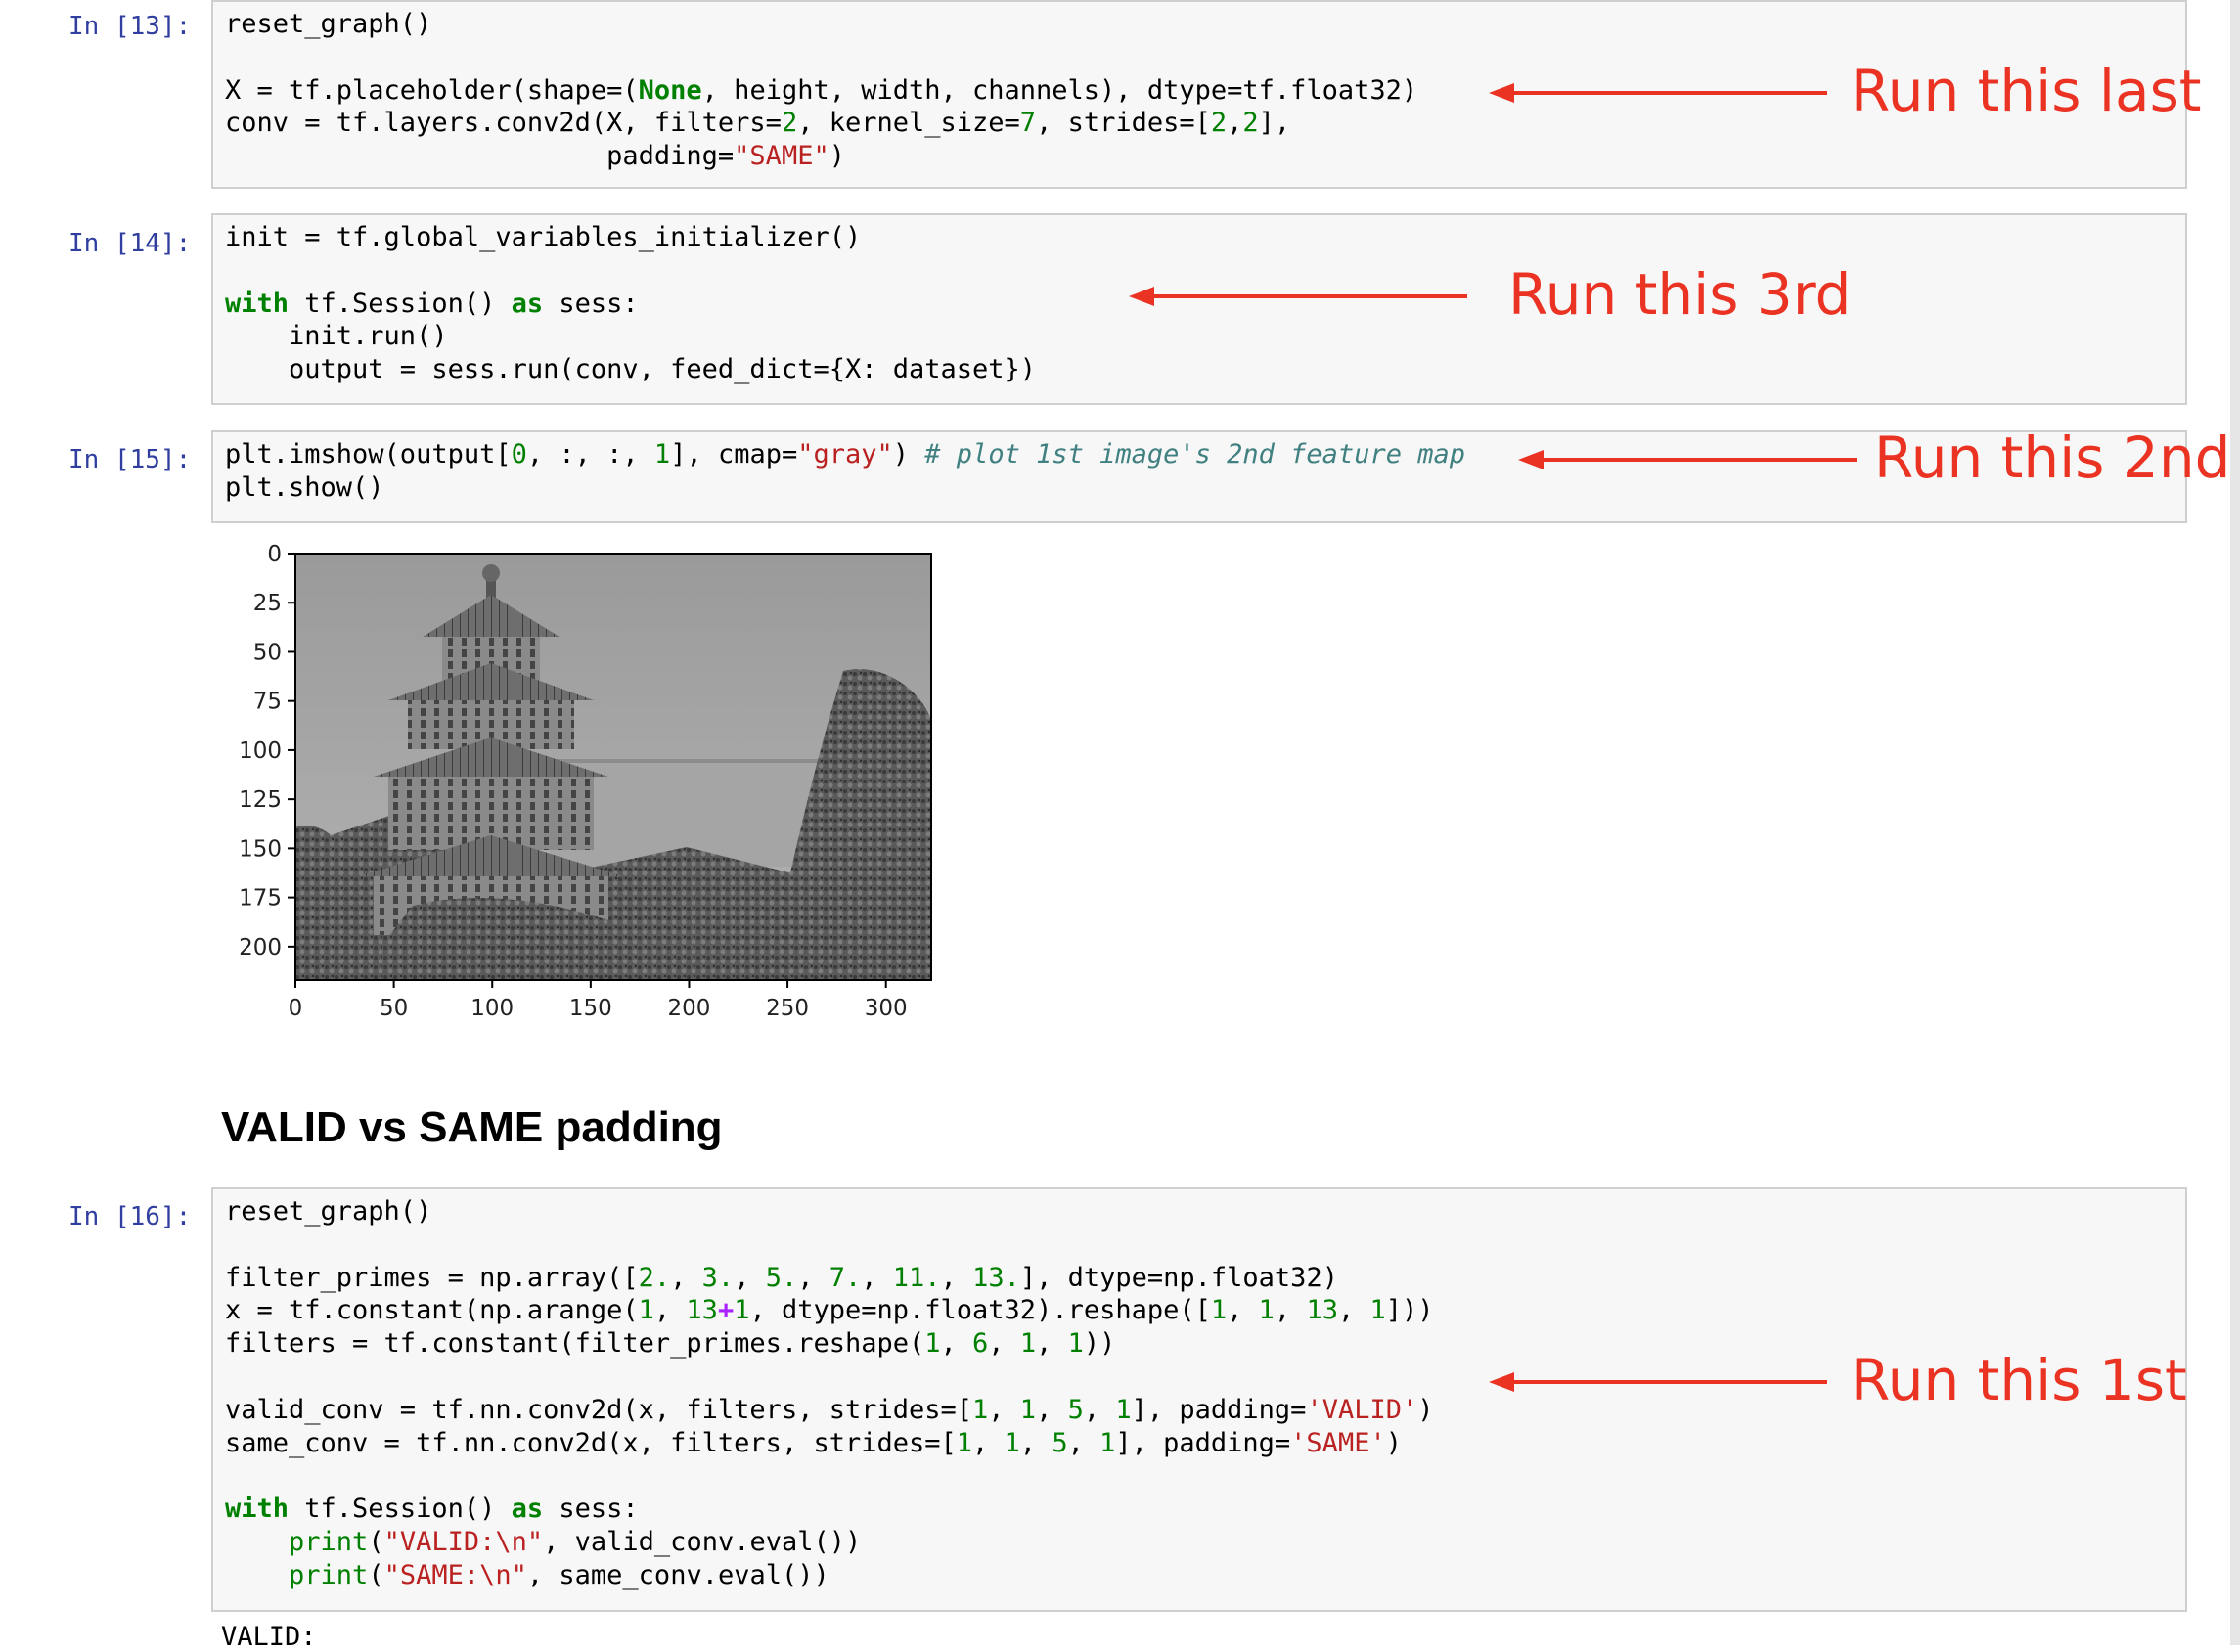 This screenshot has height=1652, width=2240. What do you see at coordinates (130, 27) in the screenshot?
I see `cell-prompt-13: In [13]:` at bounding box center [130, 27].